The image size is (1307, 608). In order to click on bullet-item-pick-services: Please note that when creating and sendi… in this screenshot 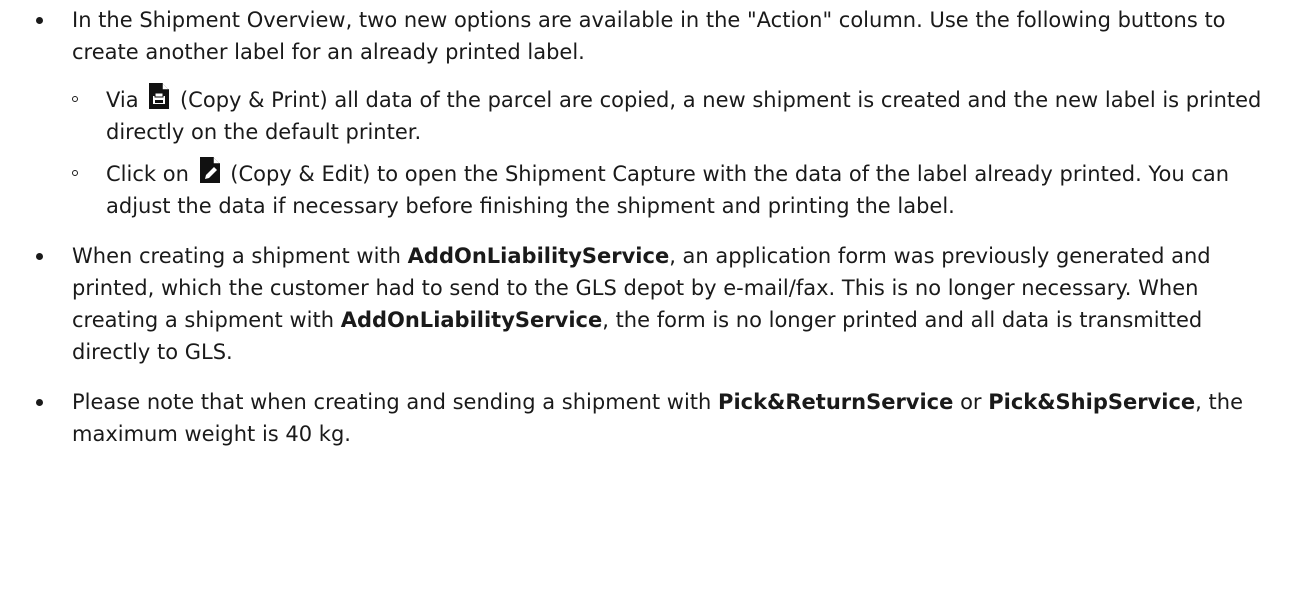, I will do `click(661, 418)`.